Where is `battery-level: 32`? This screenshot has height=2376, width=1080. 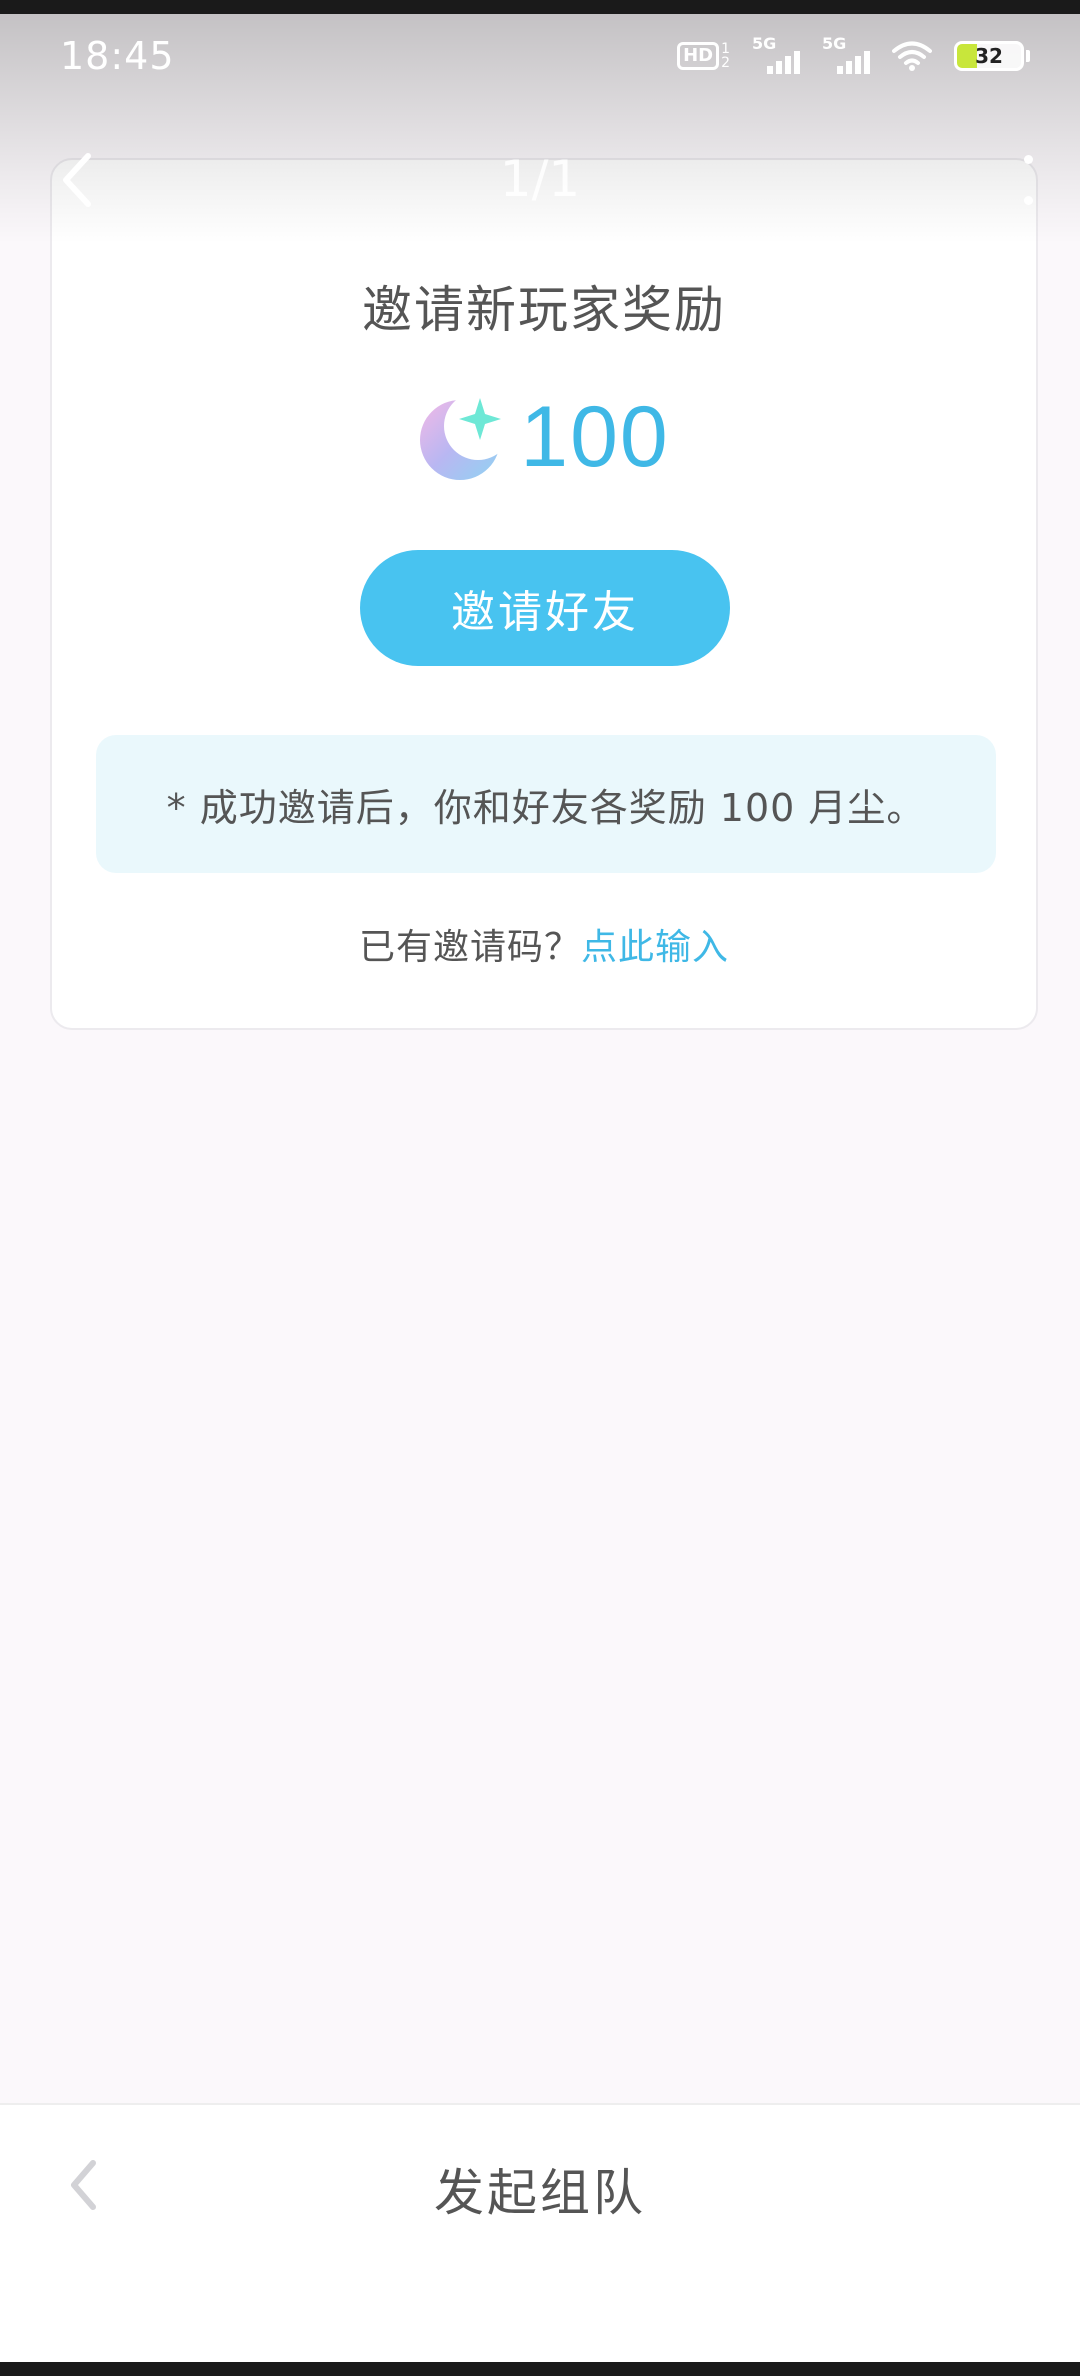
battery-level: 32 is located at coordinates (989, 56).